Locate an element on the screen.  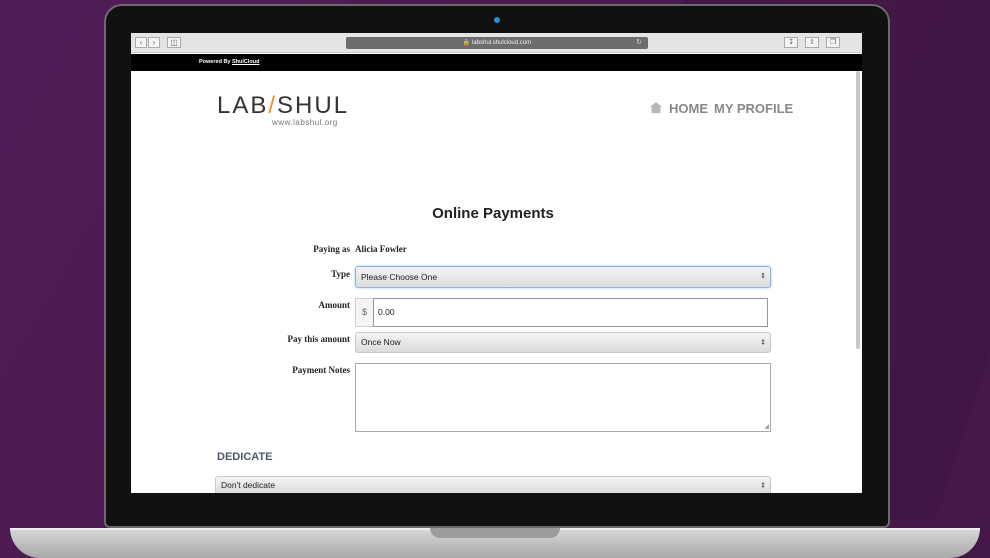
browser-toolbar: ‹ › ◫ 🔒 labshul.shulcloud.com ↻ ↧ ⇧ ❐ is located at coordinates (496, 43).